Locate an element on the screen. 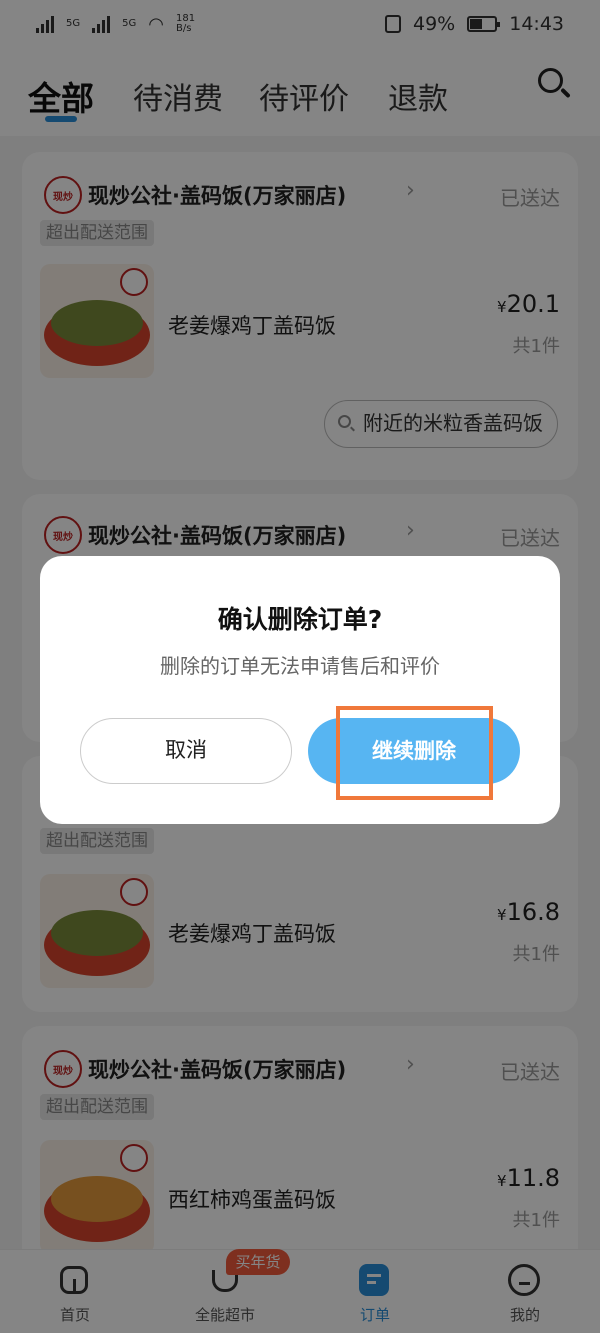 Image resolution: width=600 pixels, height=1333 pixels. cancel-button: 取消 is located at coordinates (186, 751).